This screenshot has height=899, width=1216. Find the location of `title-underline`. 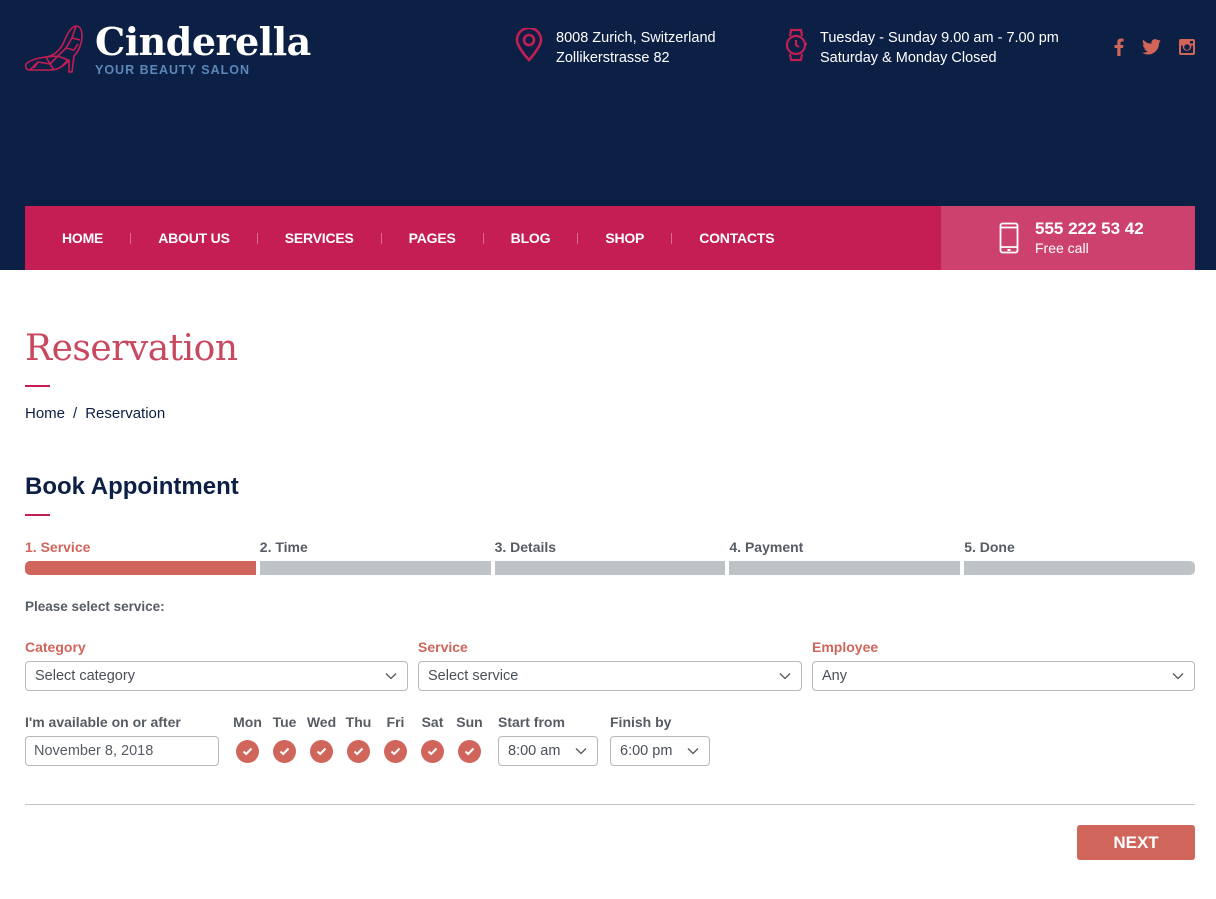

title-underline is located at coordinates (37, 386).